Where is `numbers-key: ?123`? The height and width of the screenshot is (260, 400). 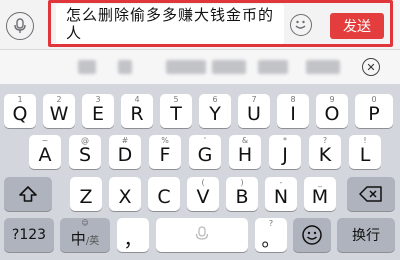
numbers-key: ?123 is located at coordinates (29, 235).